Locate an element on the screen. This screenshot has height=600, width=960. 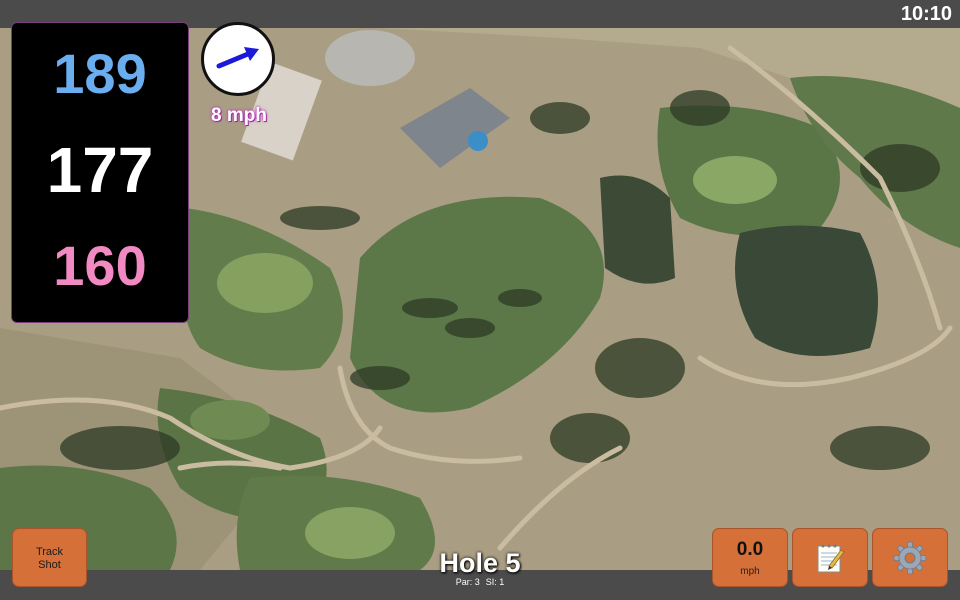
distance-panel: 189 177 160 is located at coordinates (100, 172).